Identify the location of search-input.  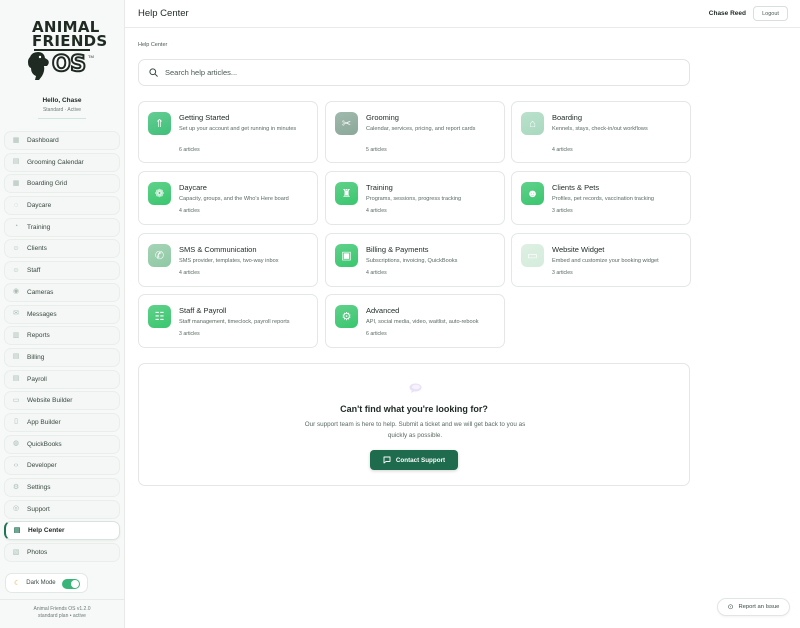
(405, 72).